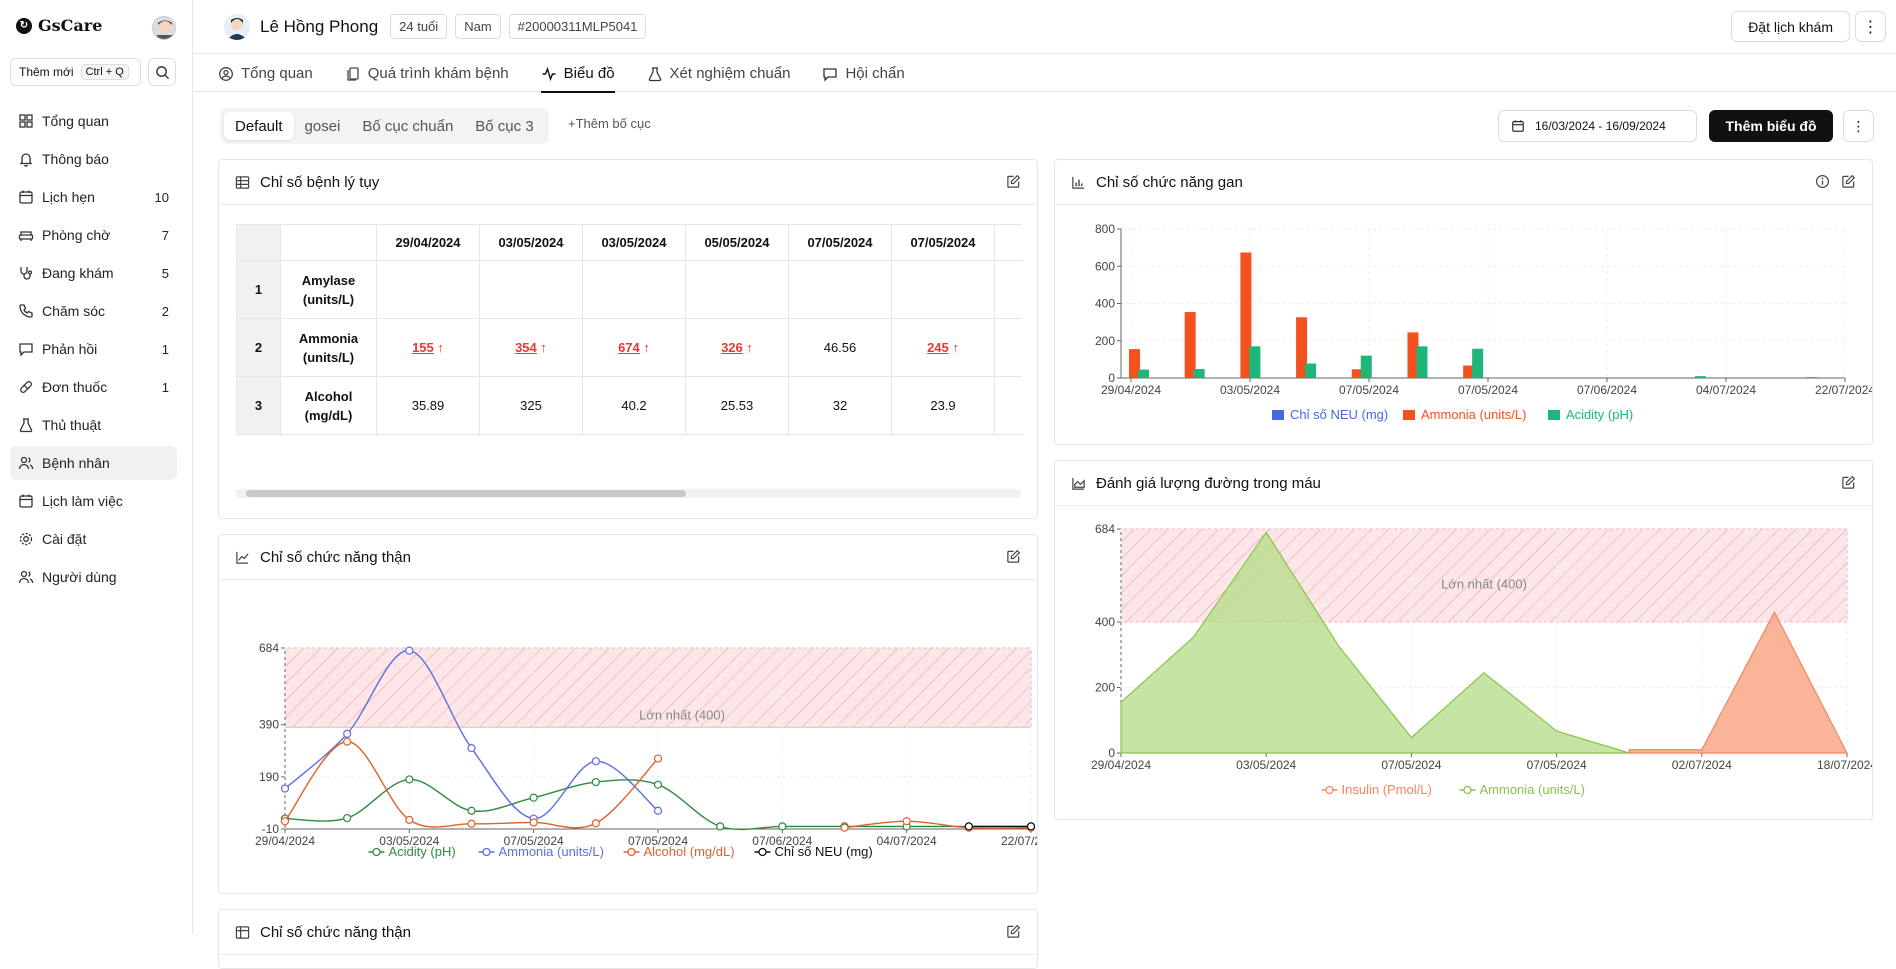  Describe the element at coordinates (1105, 688) in the screenshot. I see `y-tick-label: 200` at that location.